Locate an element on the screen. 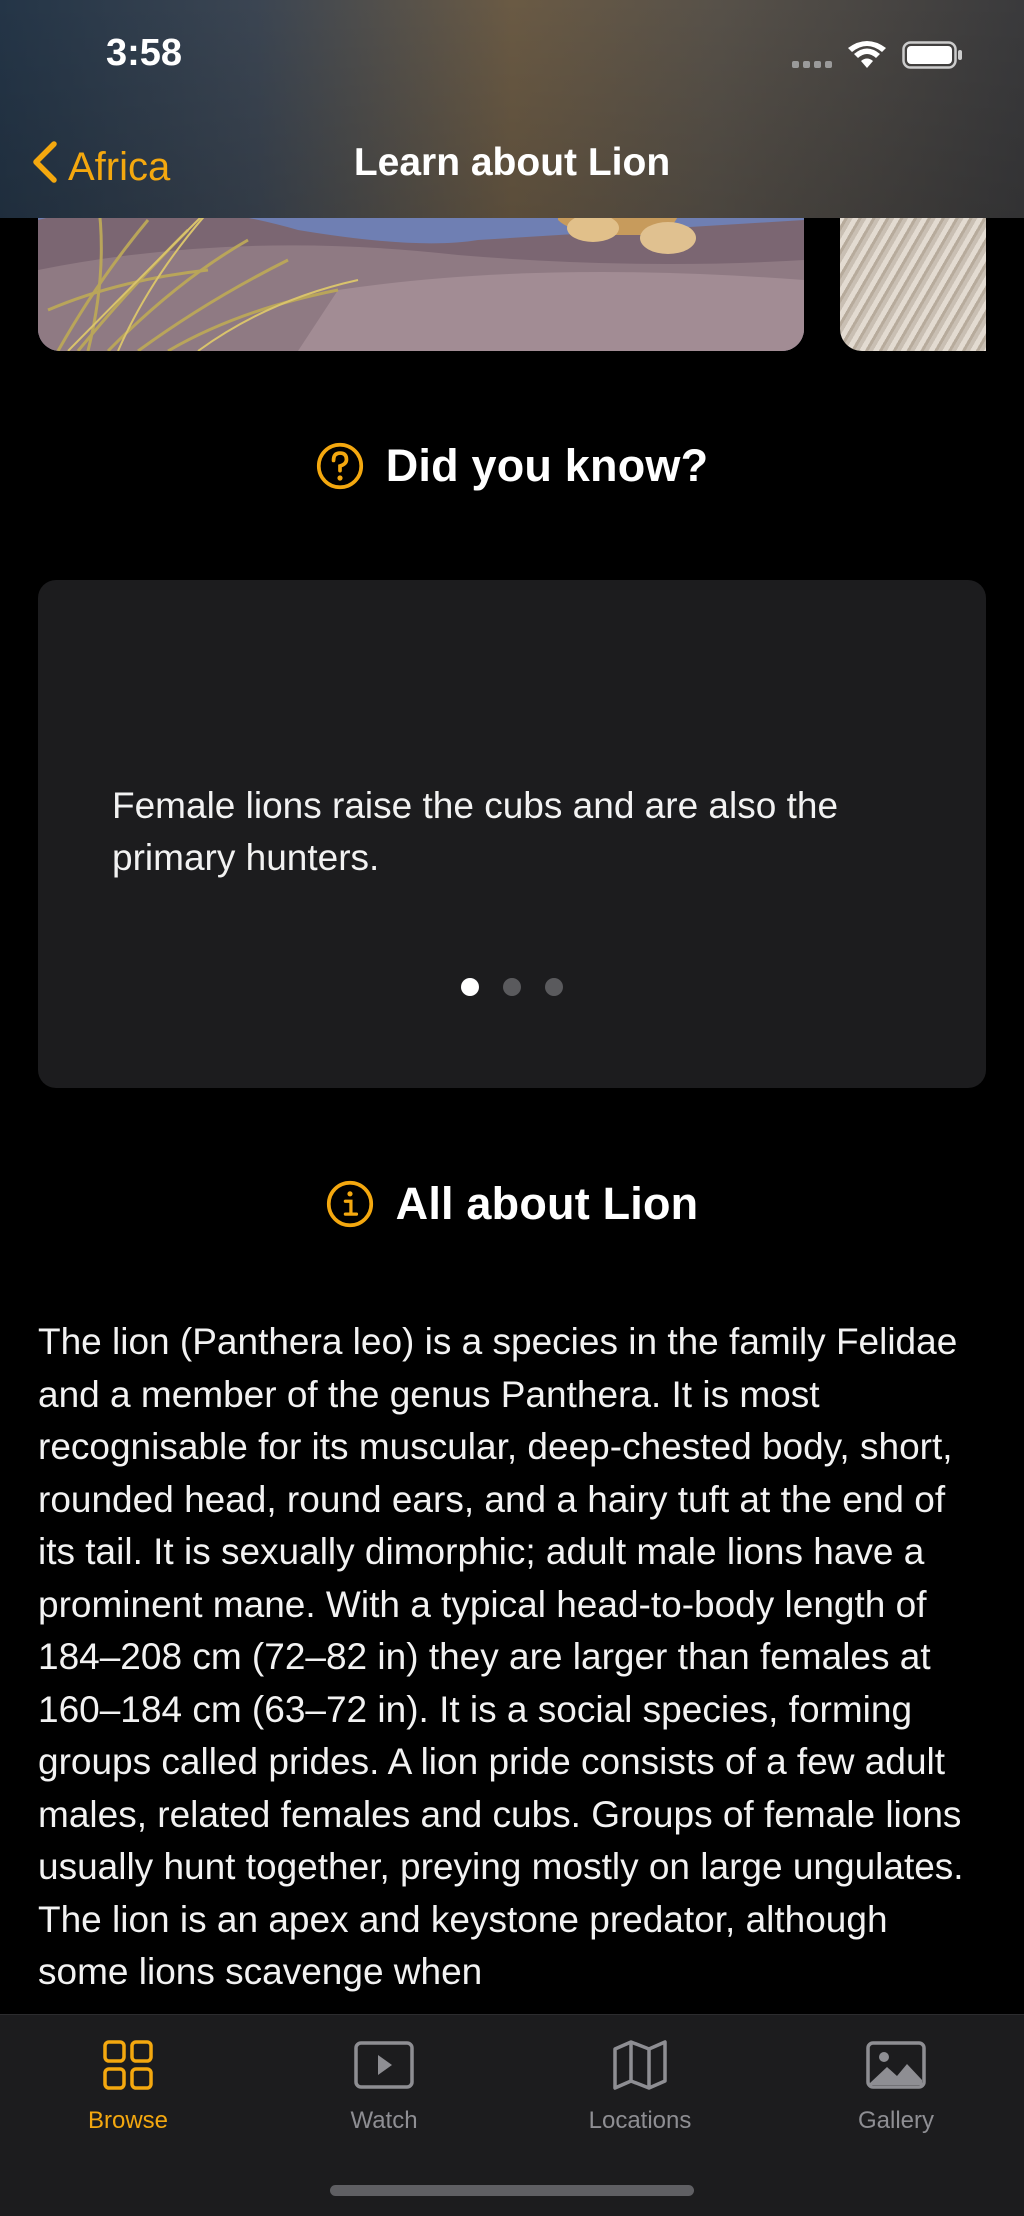 Image resolution: width=1024 pixels, height=2216 pixels. map-icon is located at coordinates (640, 2065).